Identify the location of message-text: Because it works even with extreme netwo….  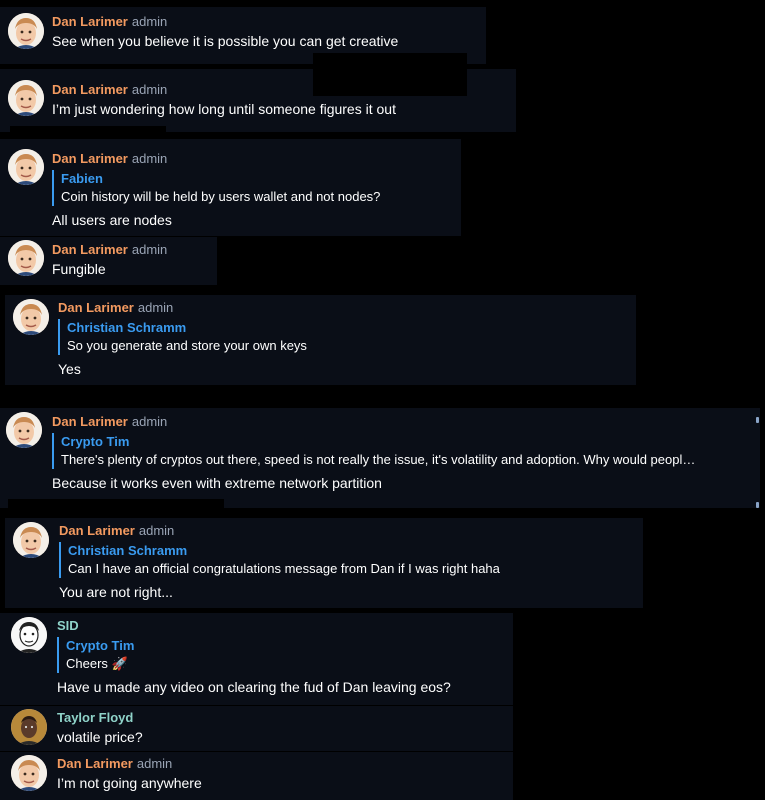
(217, 483).